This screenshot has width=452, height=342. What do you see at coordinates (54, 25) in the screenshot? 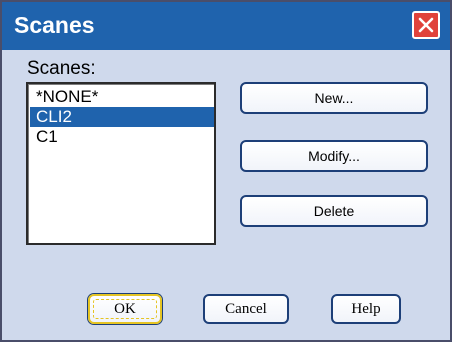
I see `window-title: Scanes` at bounding box center [54, 25].